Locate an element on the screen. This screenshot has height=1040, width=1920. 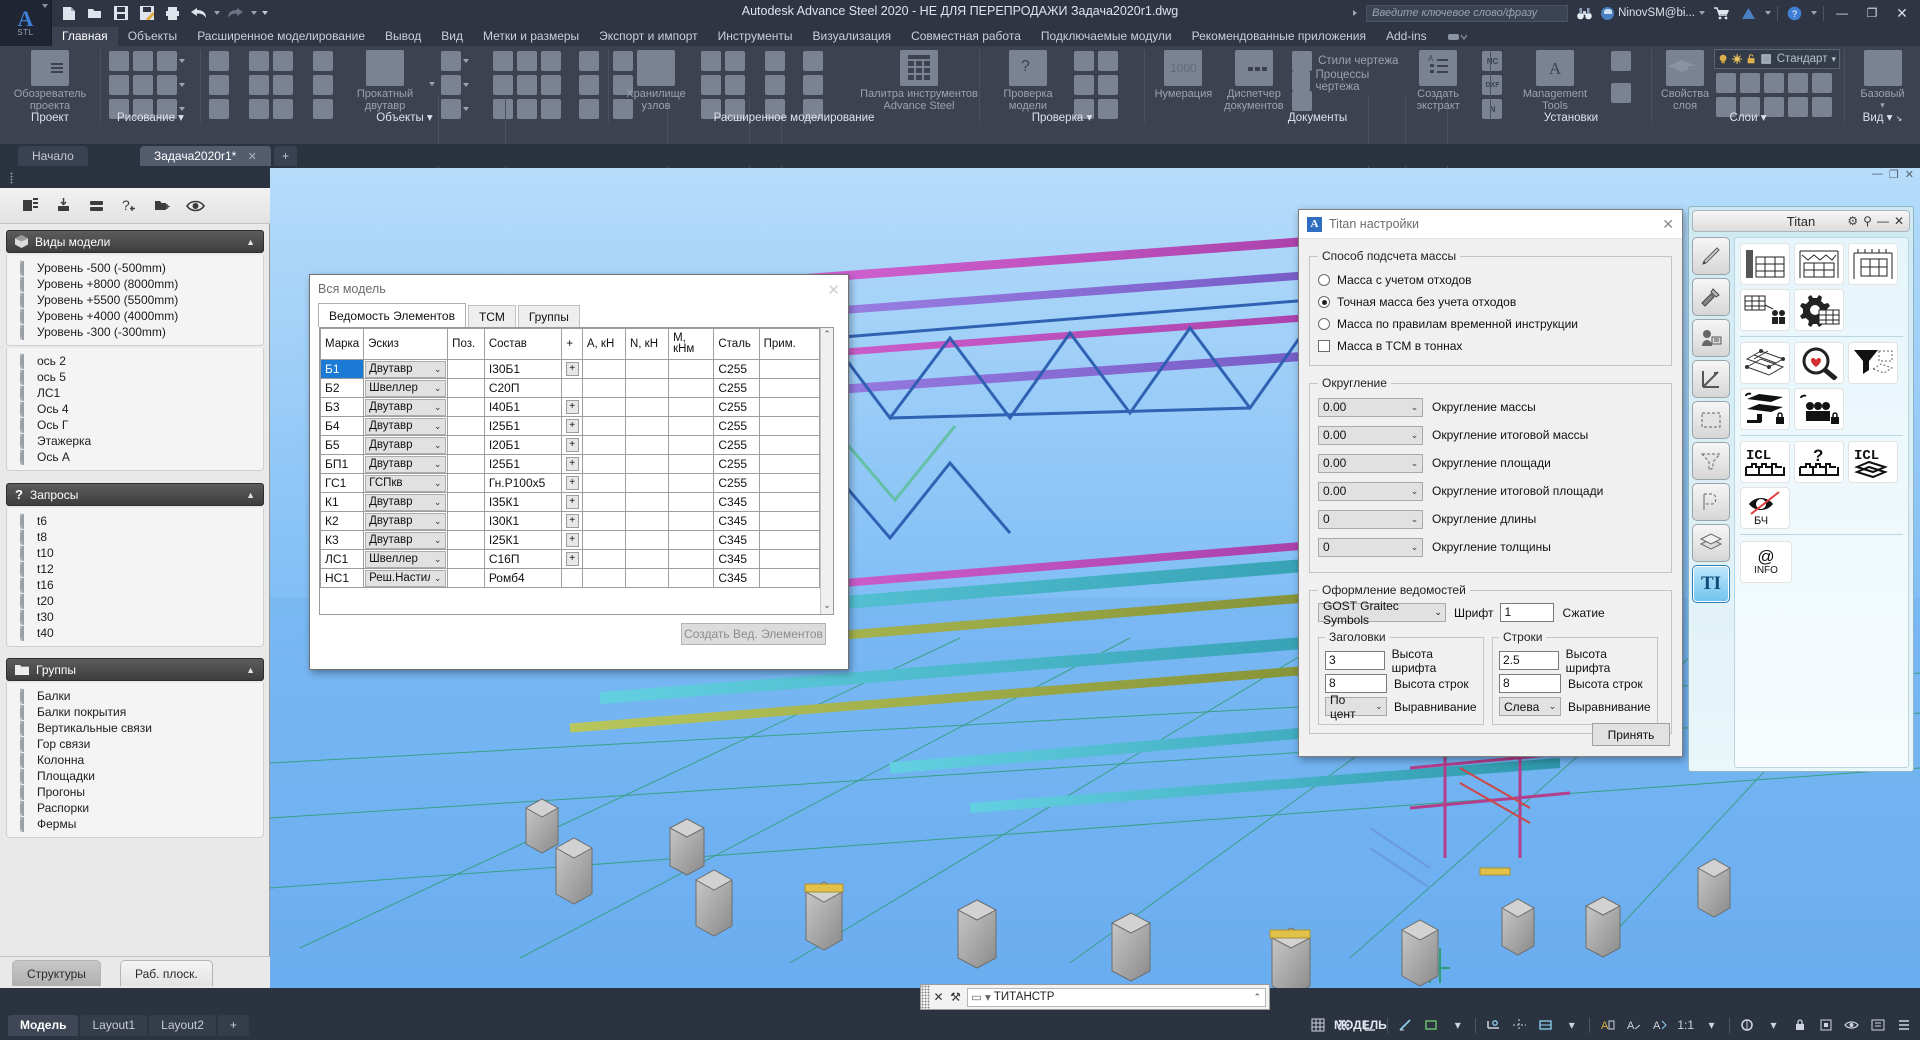
col-a: A, кН is located at coordinates (603, 344).